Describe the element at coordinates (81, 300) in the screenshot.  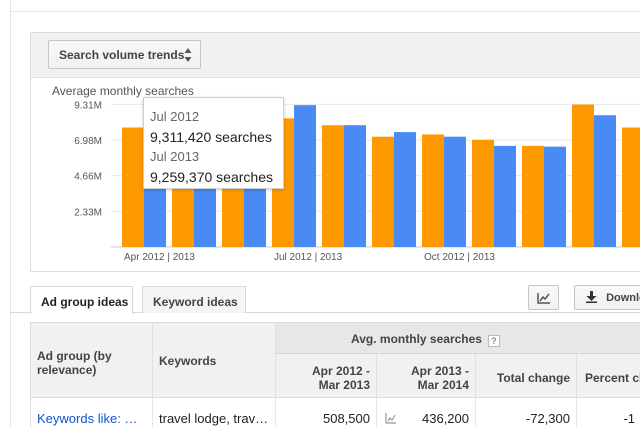
I see `tab-ad-group-ideas: Ad group ideas` at that location.